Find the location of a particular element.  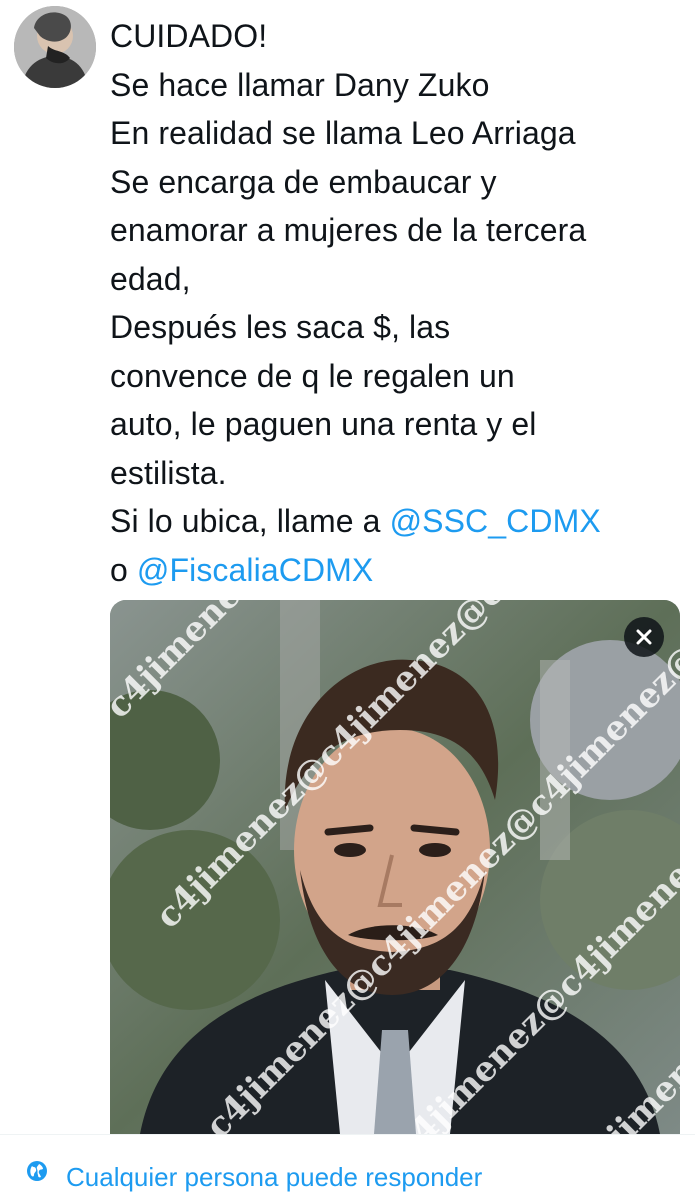

tweet-line: Se hace llamar Dany Zuko is located at coordinates (300, 84).